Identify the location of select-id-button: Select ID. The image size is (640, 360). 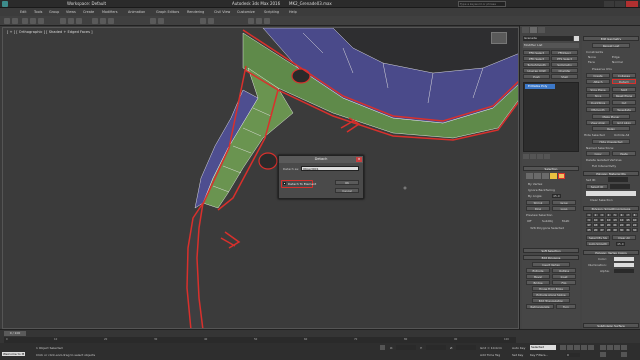
(597, 186).